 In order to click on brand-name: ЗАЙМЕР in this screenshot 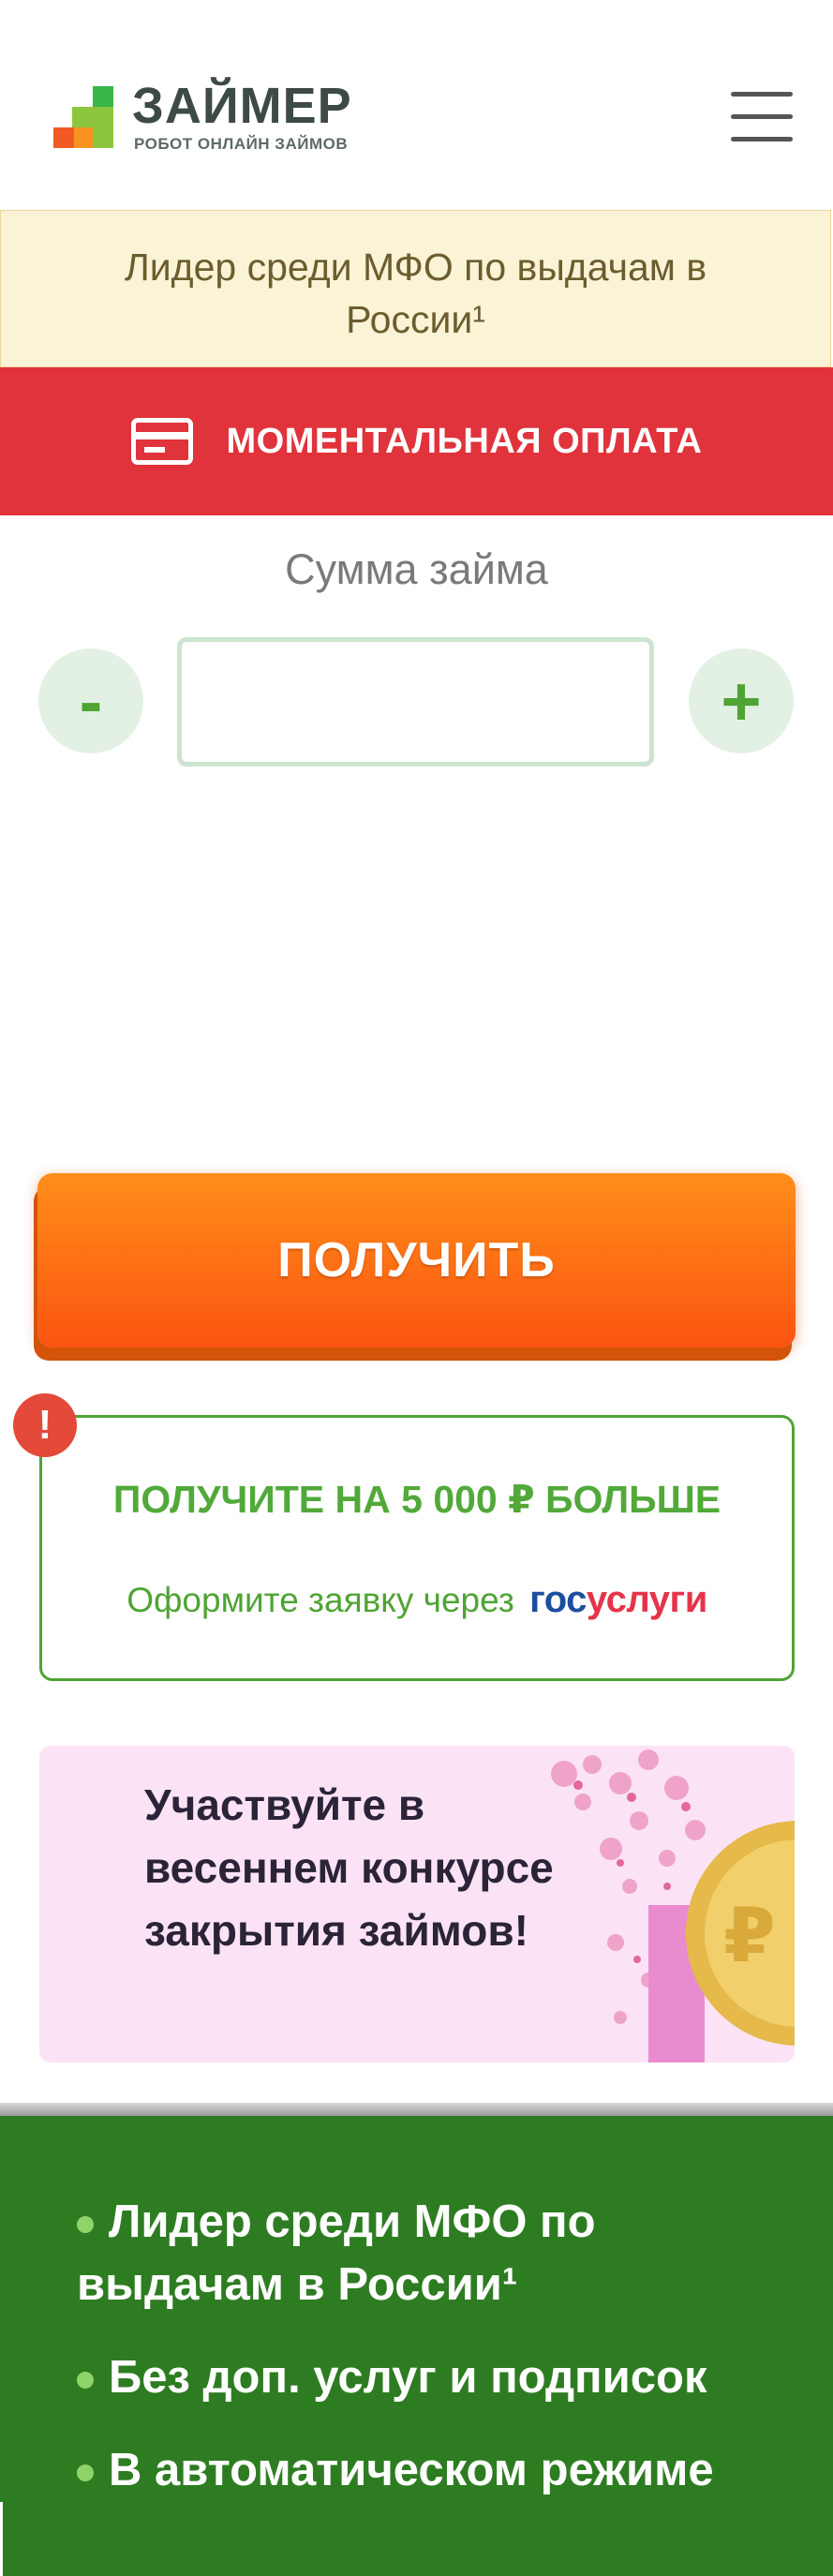, I will do `click(242, 106)`.